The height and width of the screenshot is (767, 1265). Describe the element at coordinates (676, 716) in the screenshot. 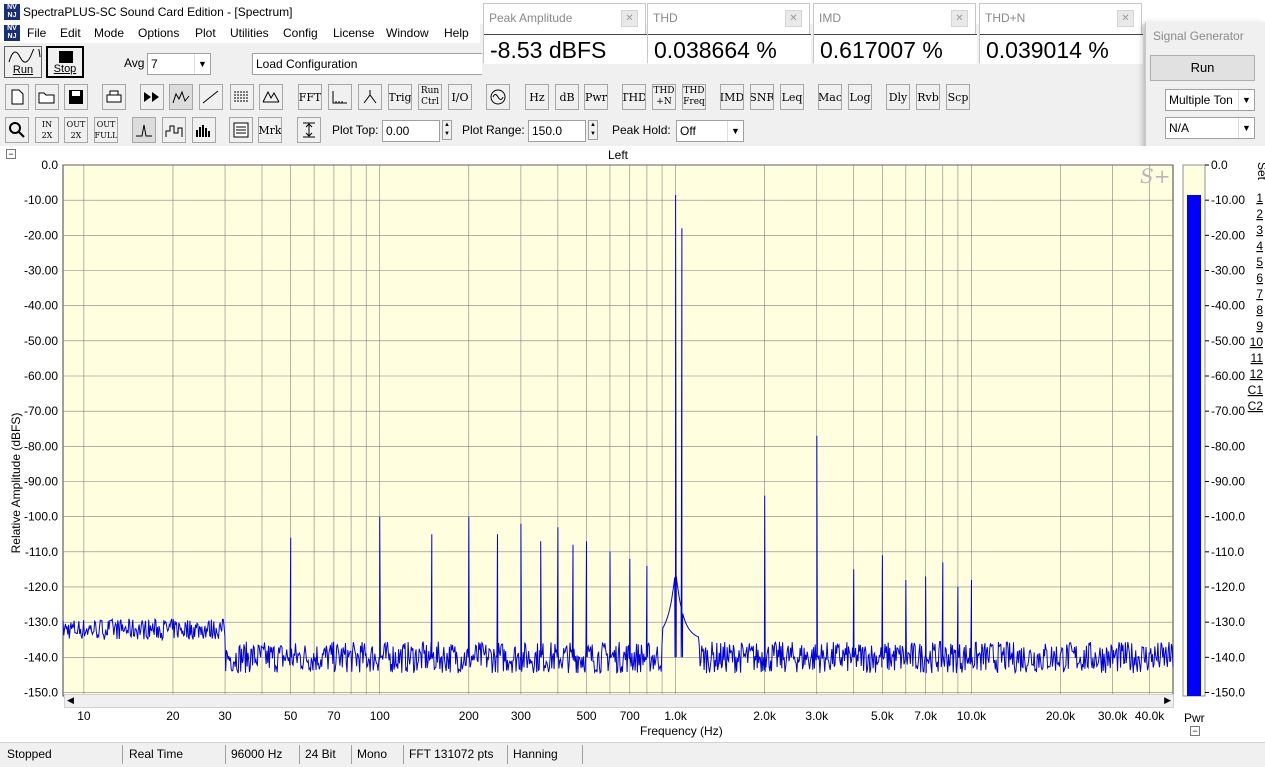

I see `x-tick-label: 1.0k` at that location.